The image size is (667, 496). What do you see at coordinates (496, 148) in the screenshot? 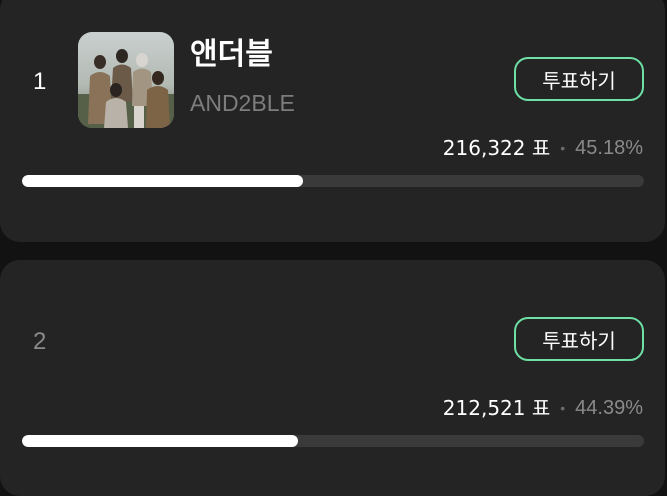
I see `vote-count: 216,322 표` at bounding box center [496, 148].